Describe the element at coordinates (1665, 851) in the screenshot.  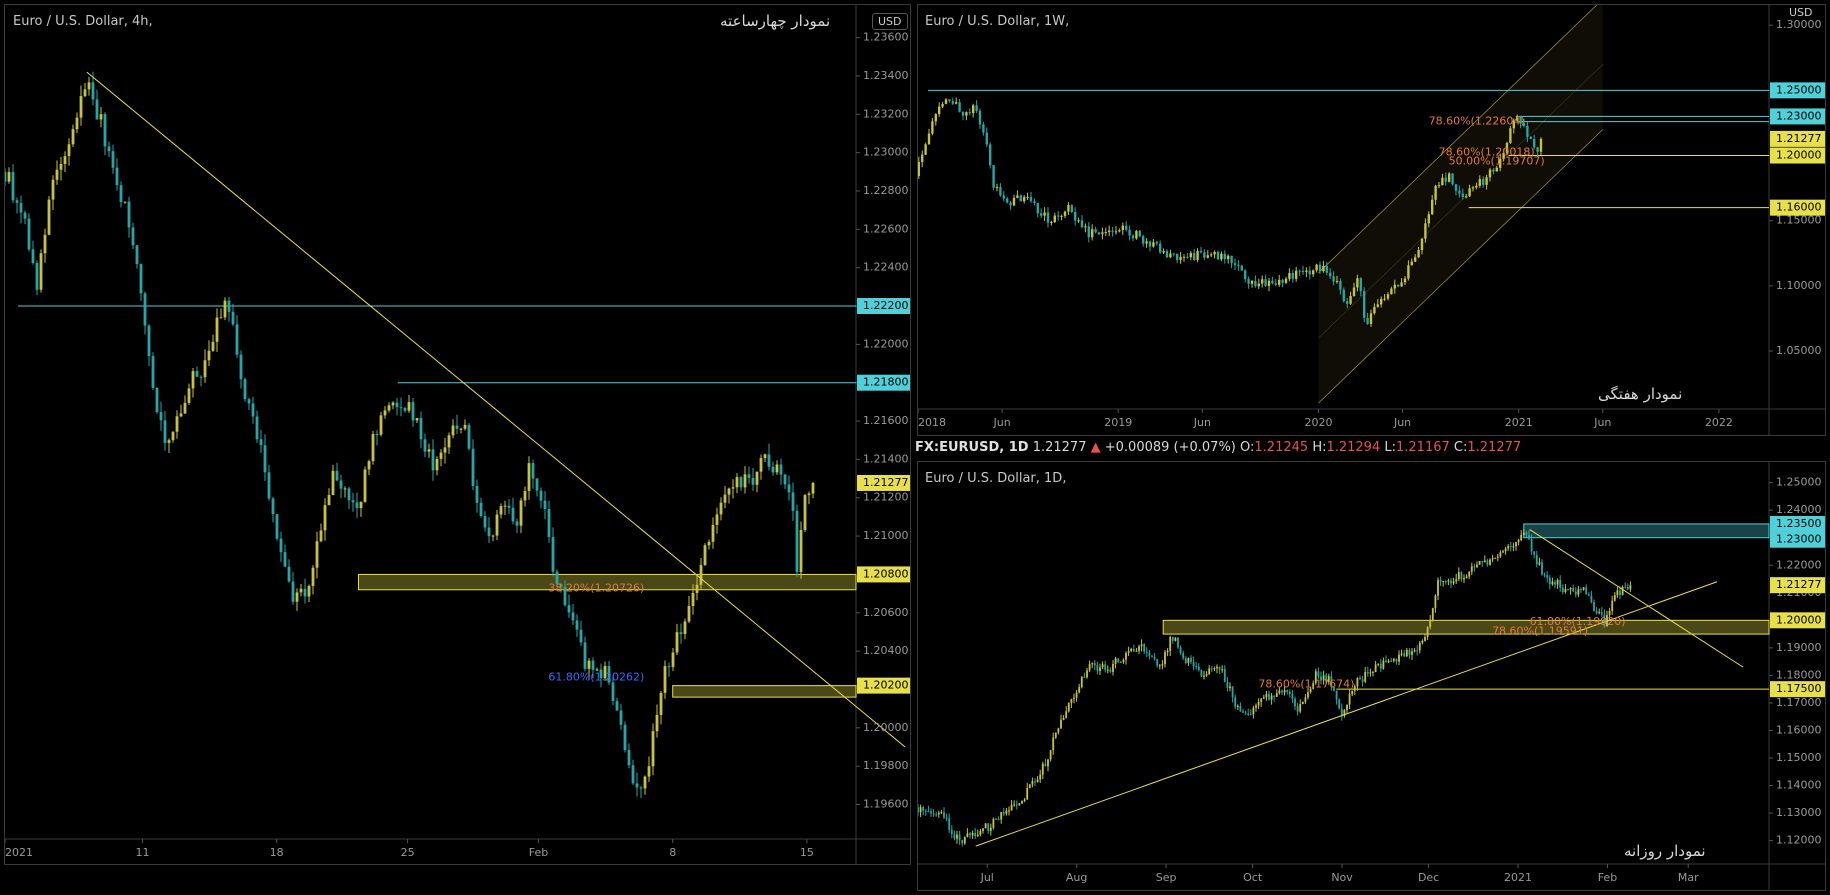
I see `chart-1d-caption: نمودار روزانه` at that location.